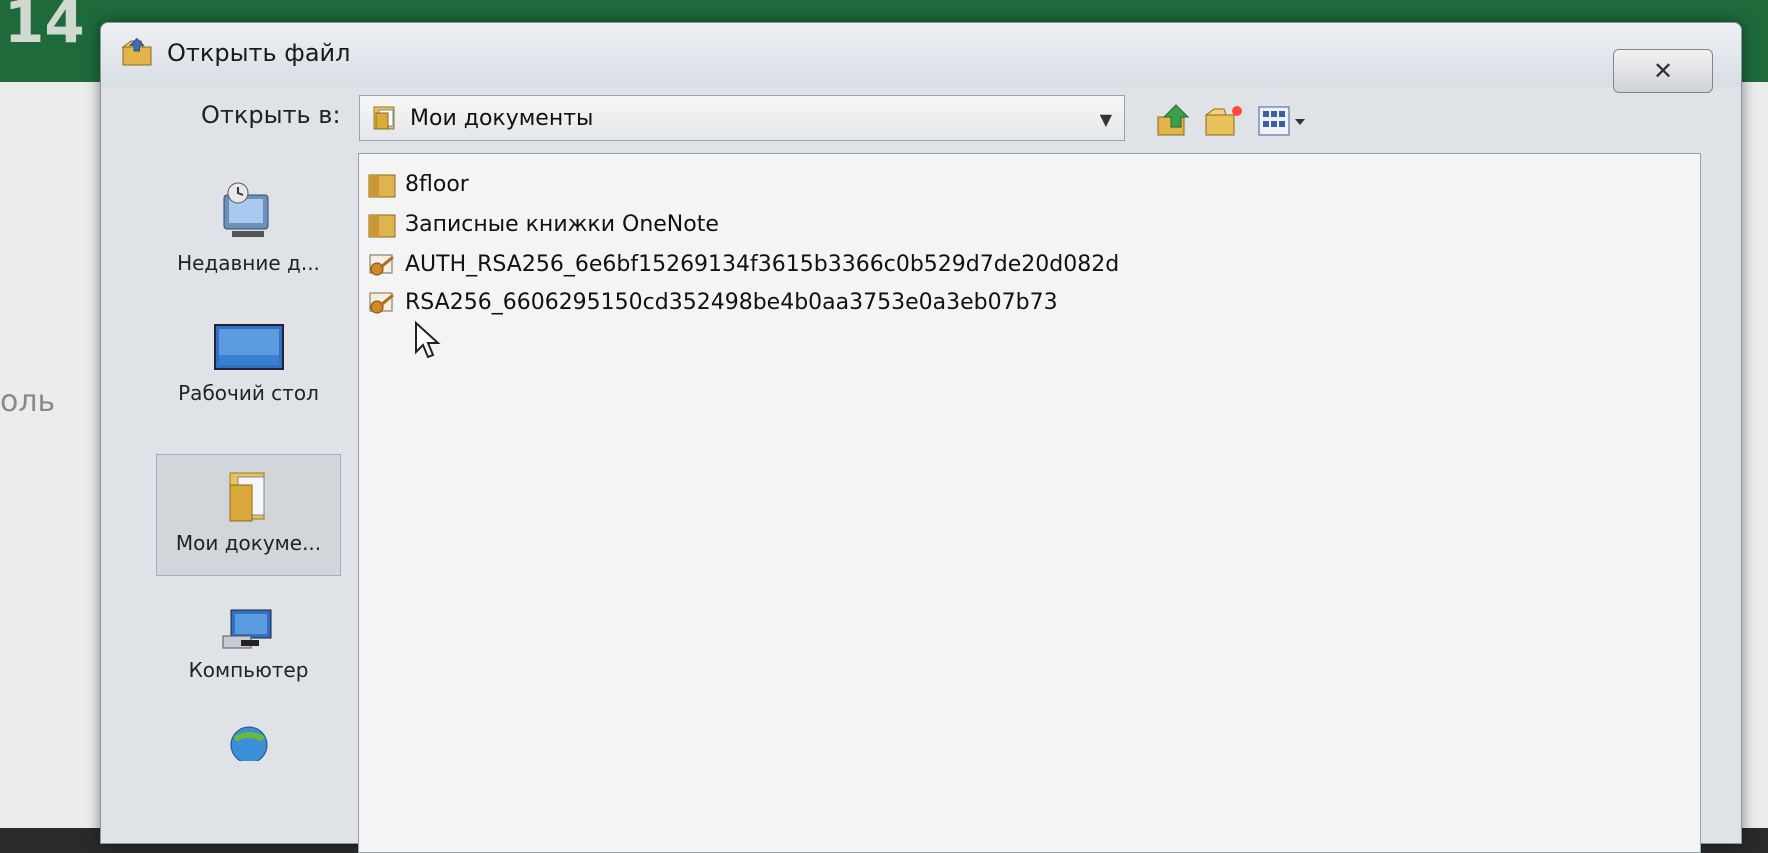 This screenshot has width=1768, height=853. Describe the element at coordinates (136, 51) in the screenshot. I see `open-folder-icon` at that location.